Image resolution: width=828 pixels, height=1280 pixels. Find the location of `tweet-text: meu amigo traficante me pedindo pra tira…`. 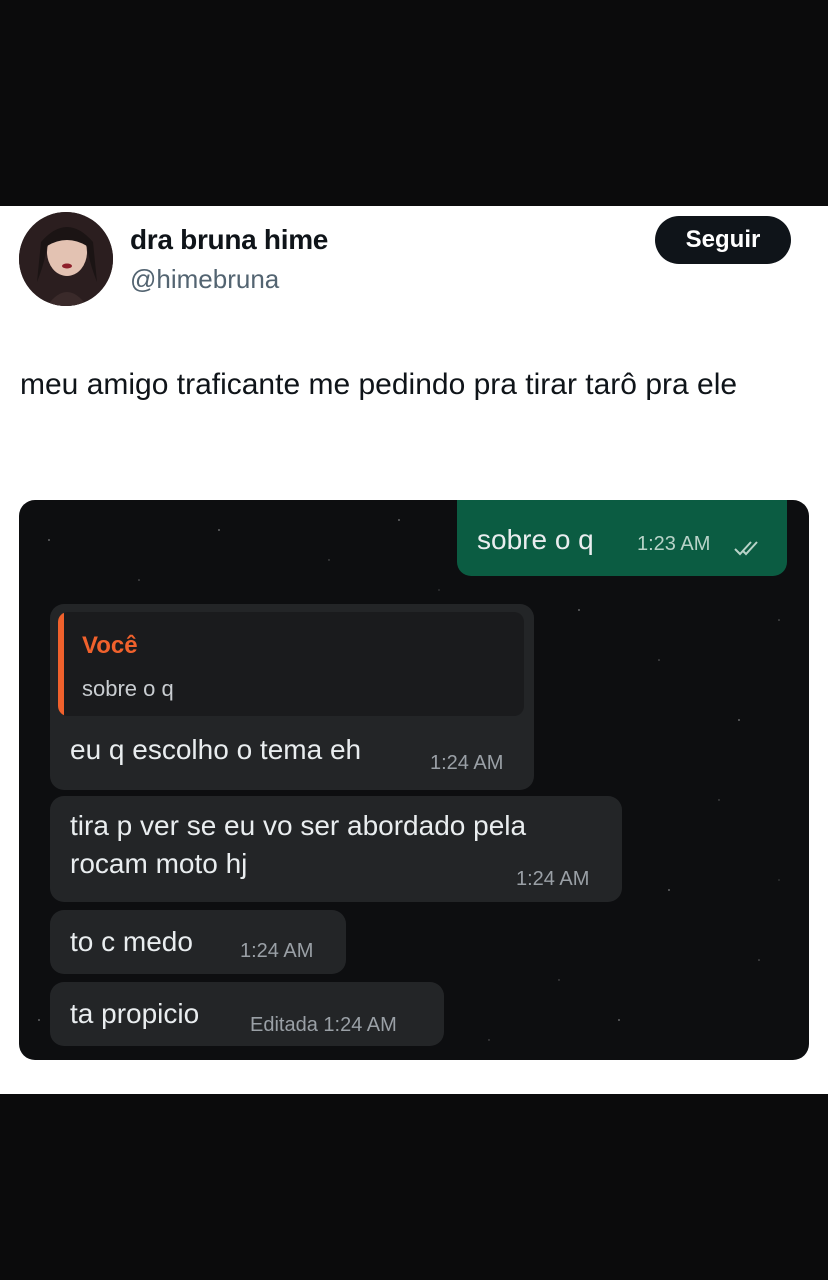

tweet-text: meu amigo traficante me pedindo pra tira… is located at coordinates (379, 384).